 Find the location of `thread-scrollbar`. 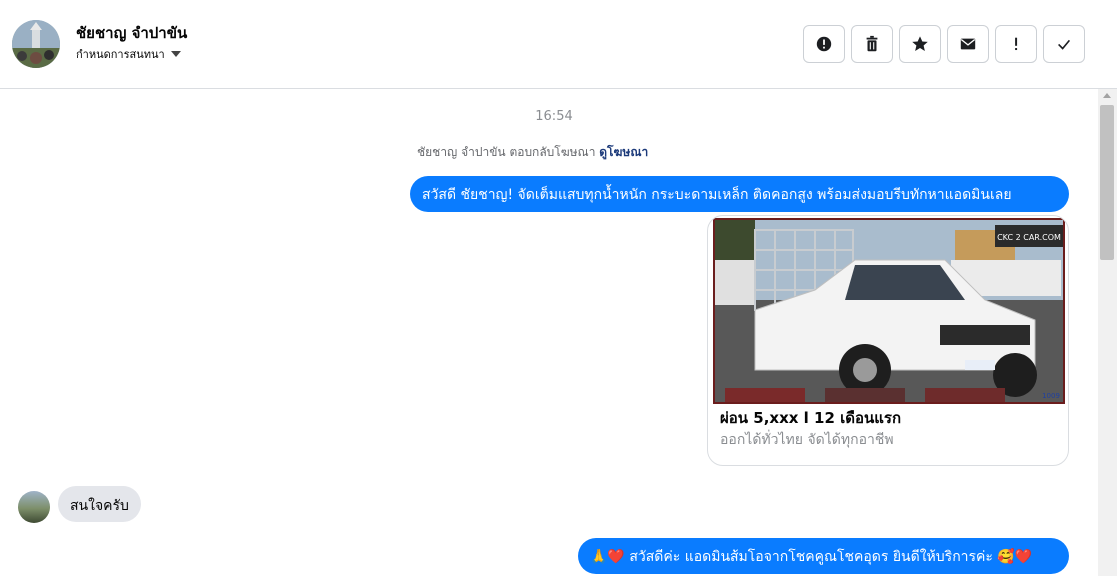

thread-scrollbar is located at coordinates (1107, 332).